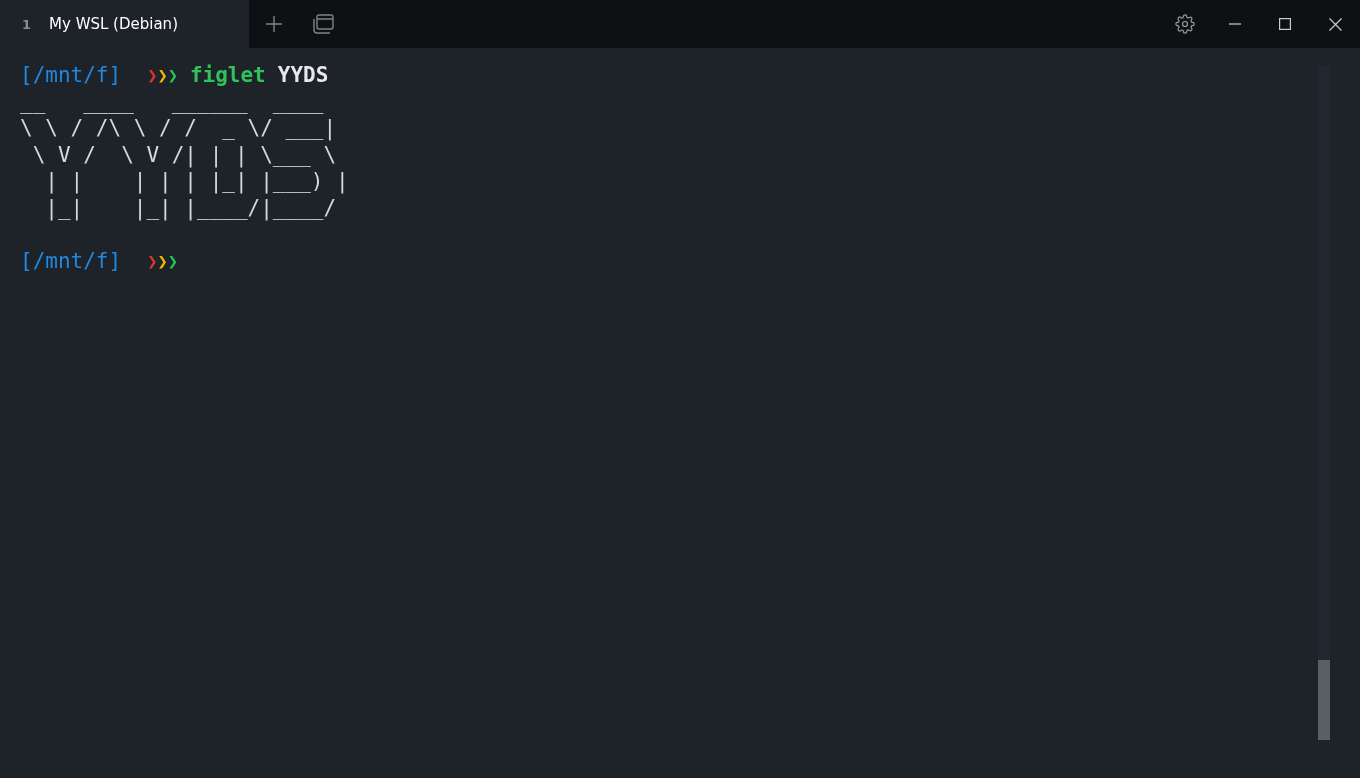 This screenshot has height=778, width=1360. I want to click on terminal-tab: 1 My WSL (Debian), so click(124, 24).